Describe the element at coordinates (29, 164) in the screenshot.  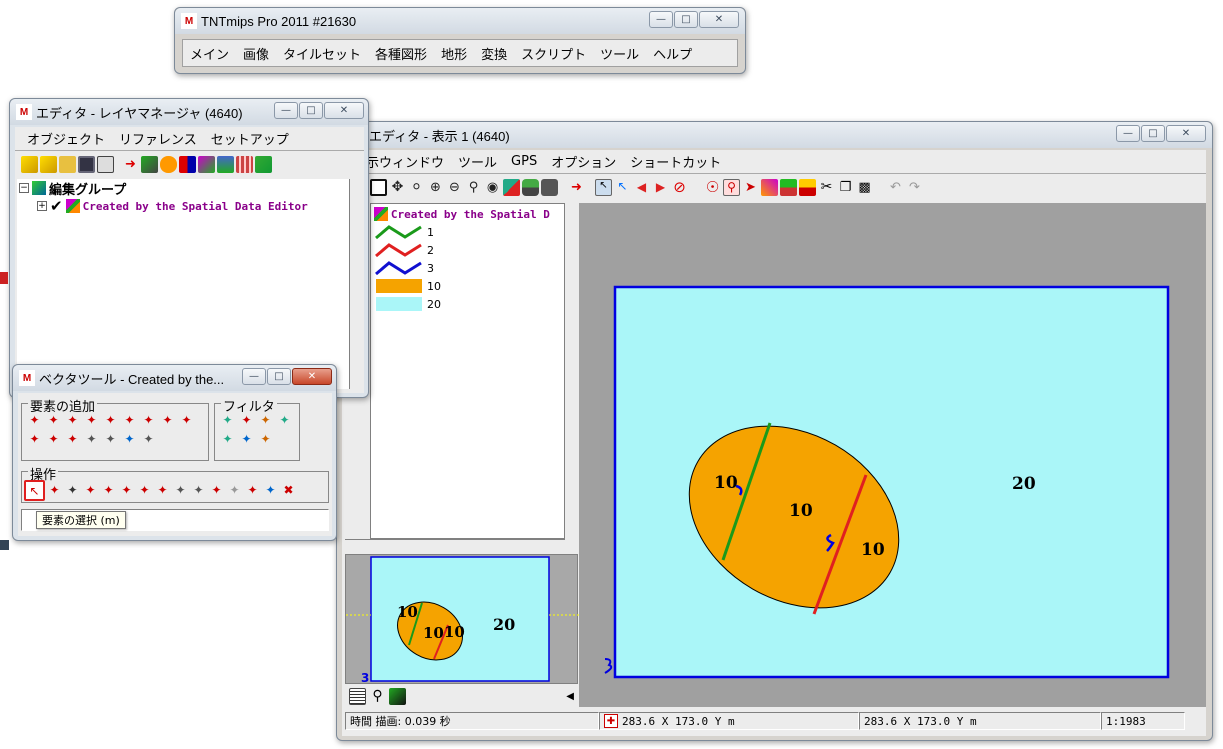
I see `new-object-icon` at that location.